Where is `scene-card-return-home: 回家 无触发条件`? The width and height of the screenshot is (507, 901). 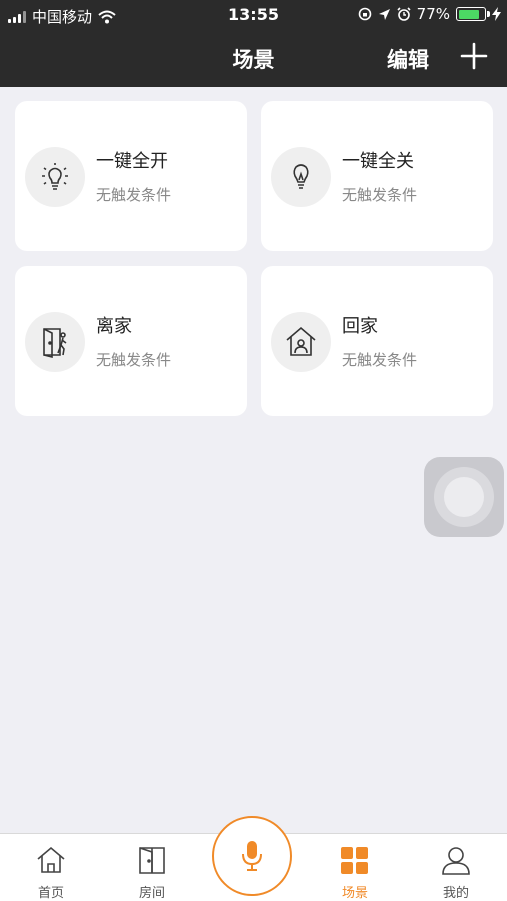
scene-card-return-home: 回家 无触发条件 is located at coordinates (377, 341).